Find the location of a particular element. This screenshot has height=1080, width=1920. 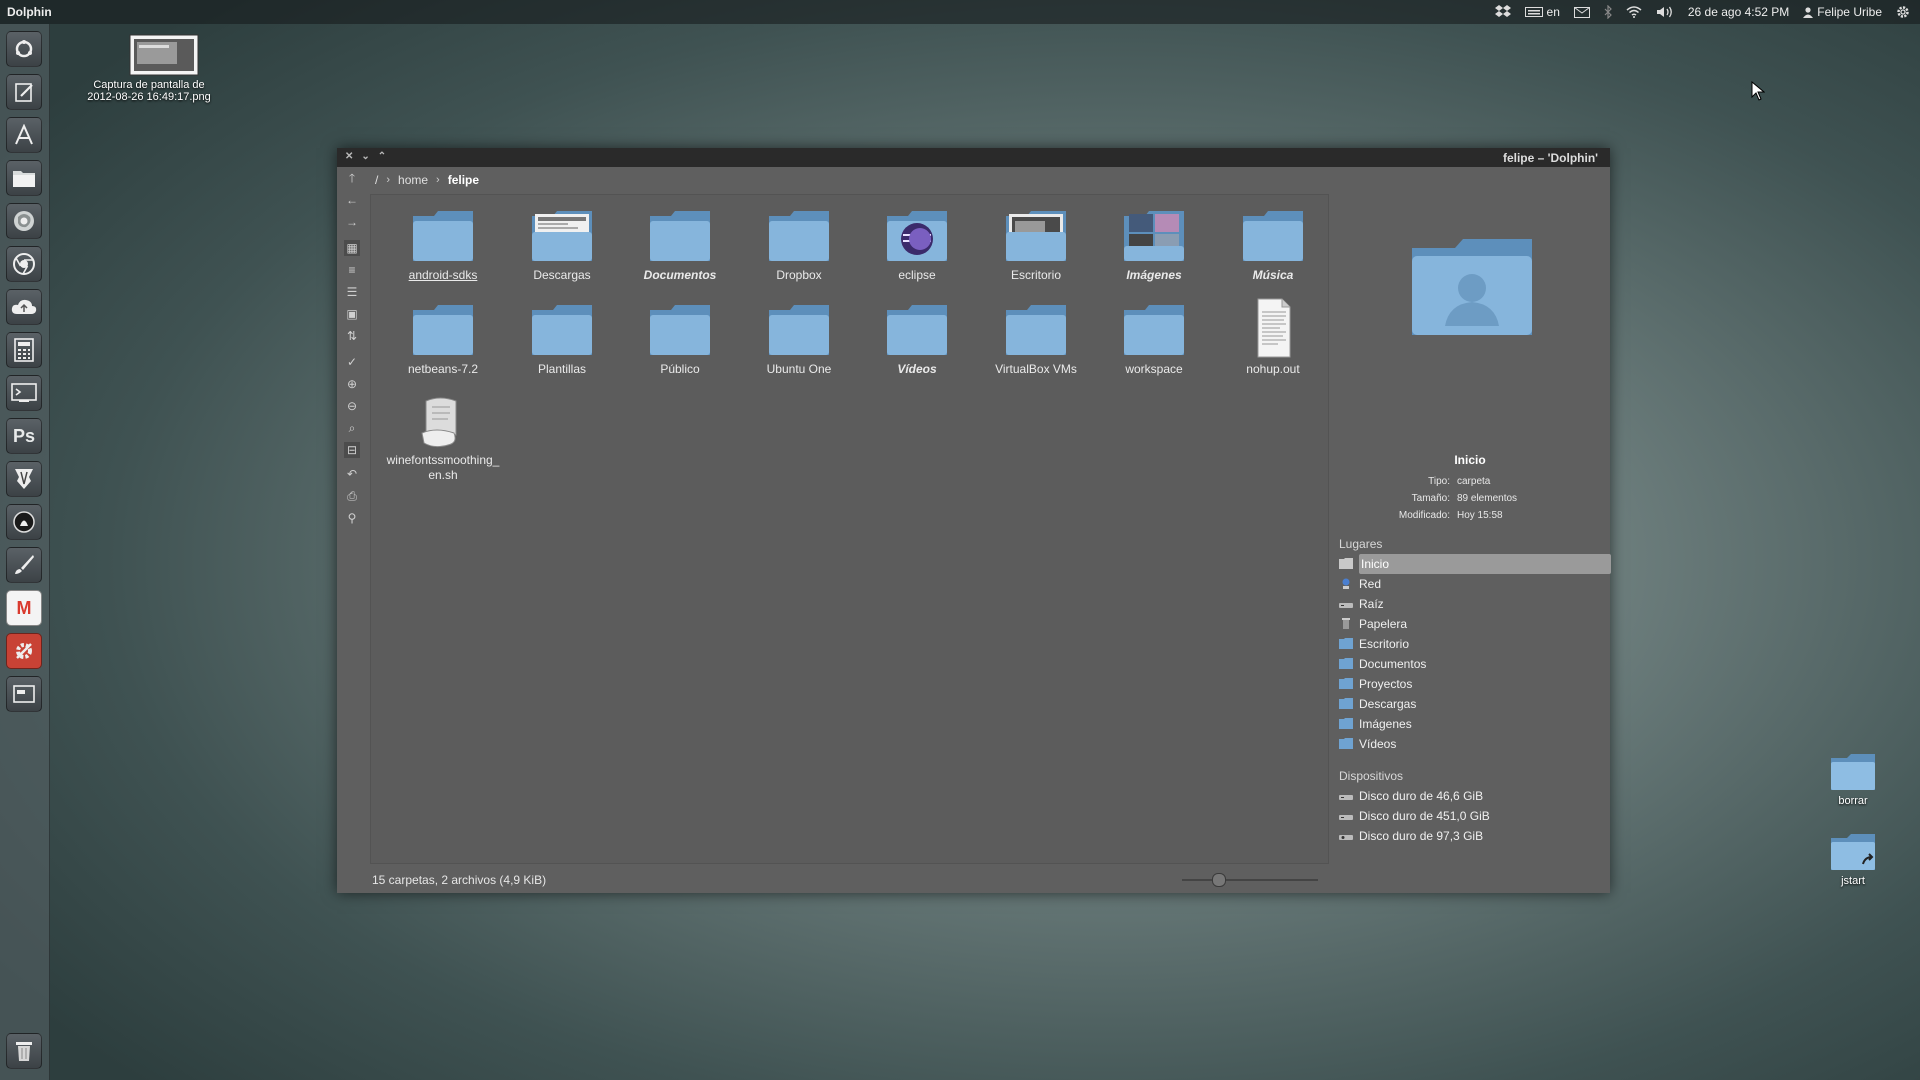

mail-icon is located at coordinates (1581, 12).